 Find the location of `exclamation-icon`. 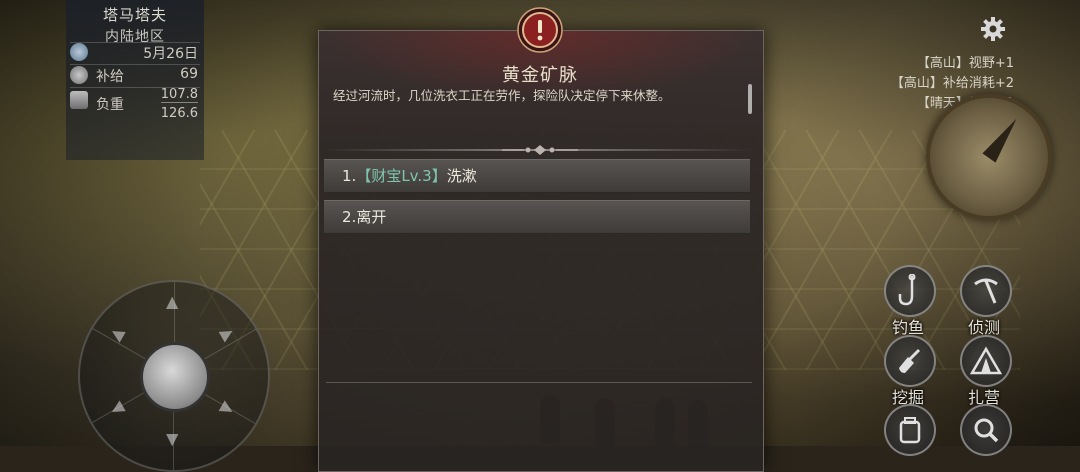

exclamation-icon is located at coordinates (540, 30).